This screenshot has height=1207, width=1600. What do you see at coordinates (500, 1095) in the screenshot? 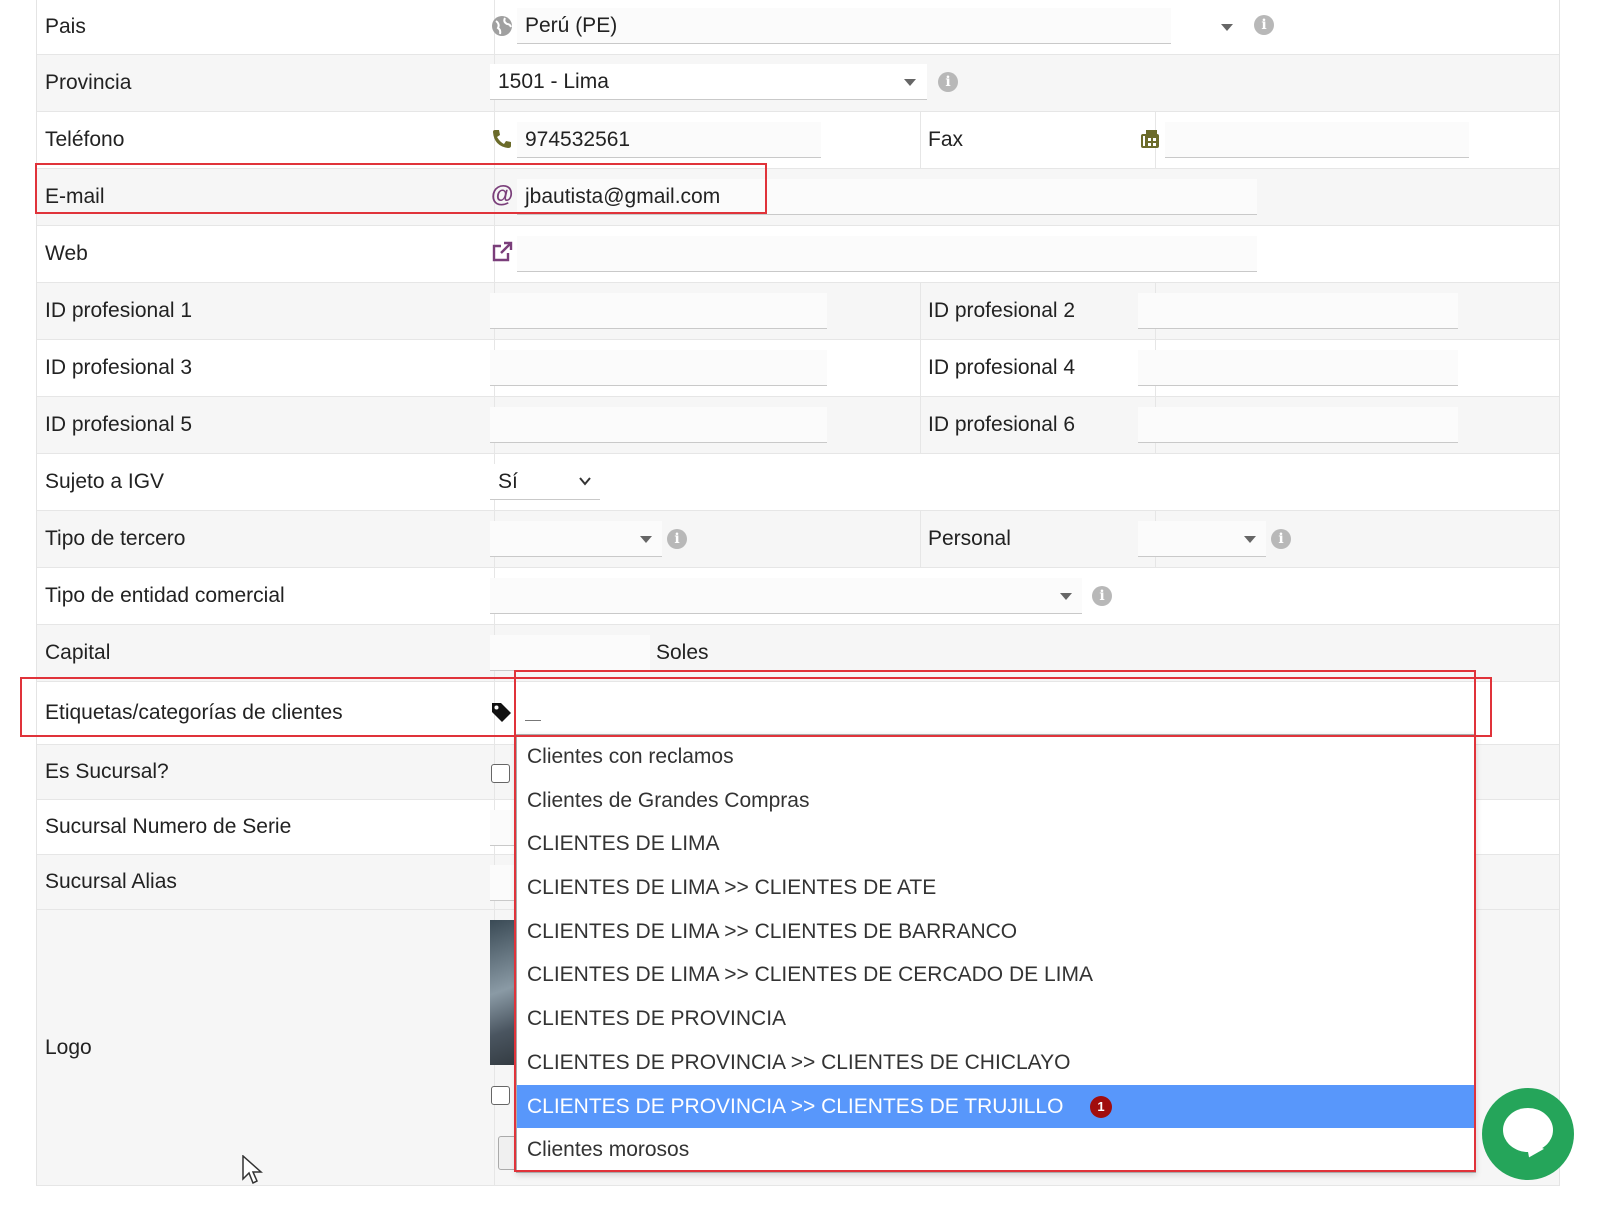
I see `logo-delete-checkbox` at bounding box center [500, 1095].